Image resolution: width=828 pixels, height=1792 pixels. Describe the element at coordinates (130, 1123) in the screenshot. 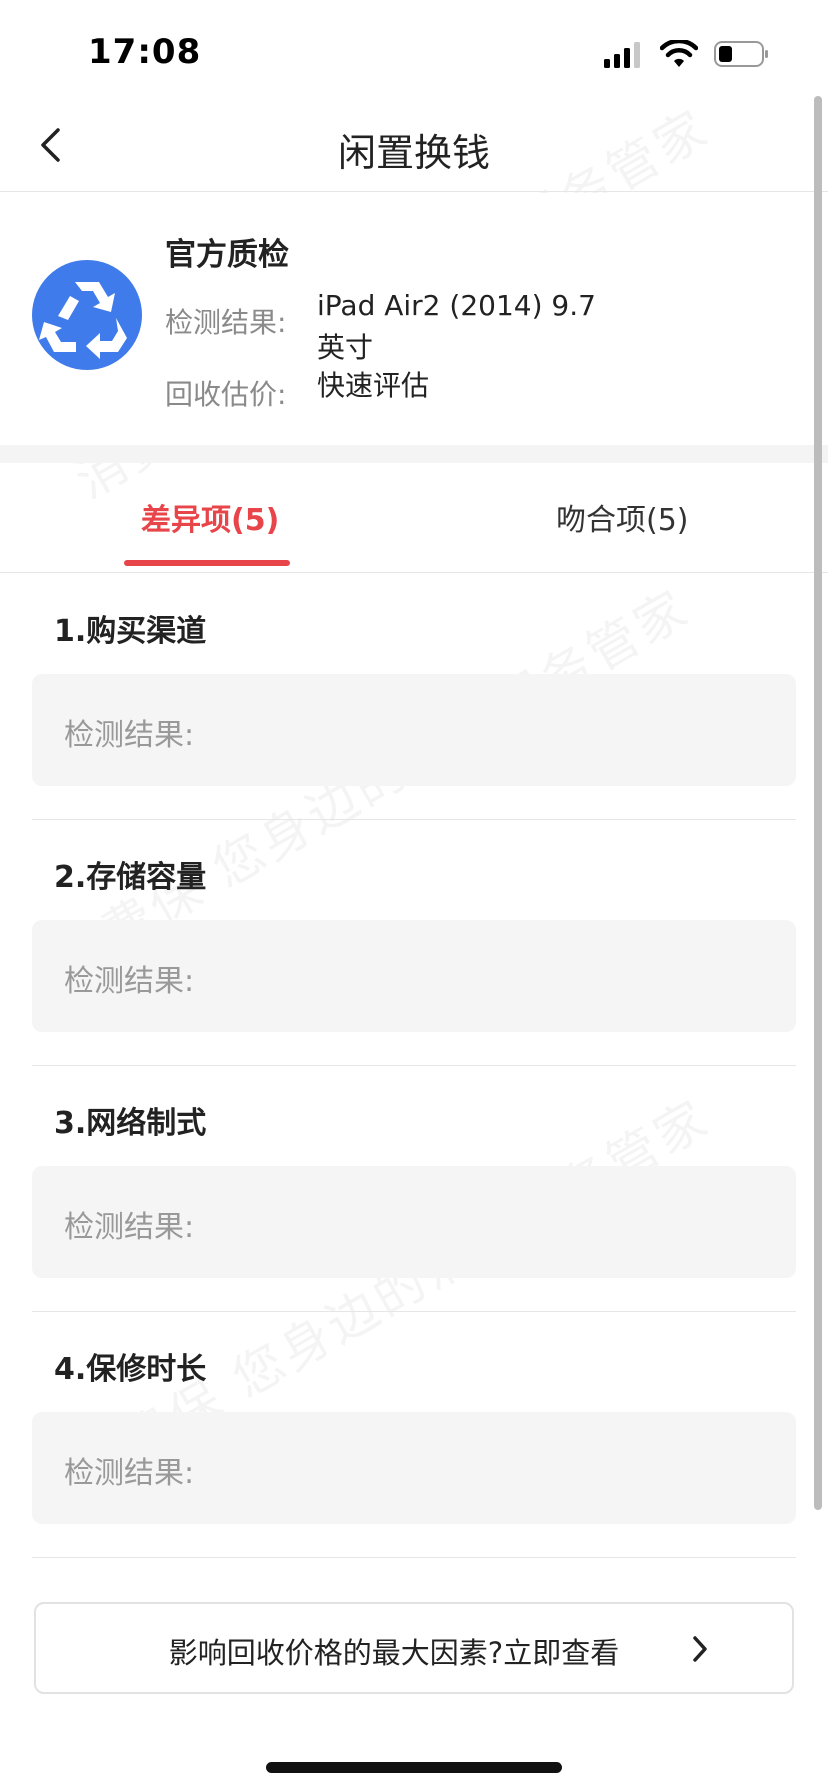

I see `item-title: 3.网络制式` at that location.